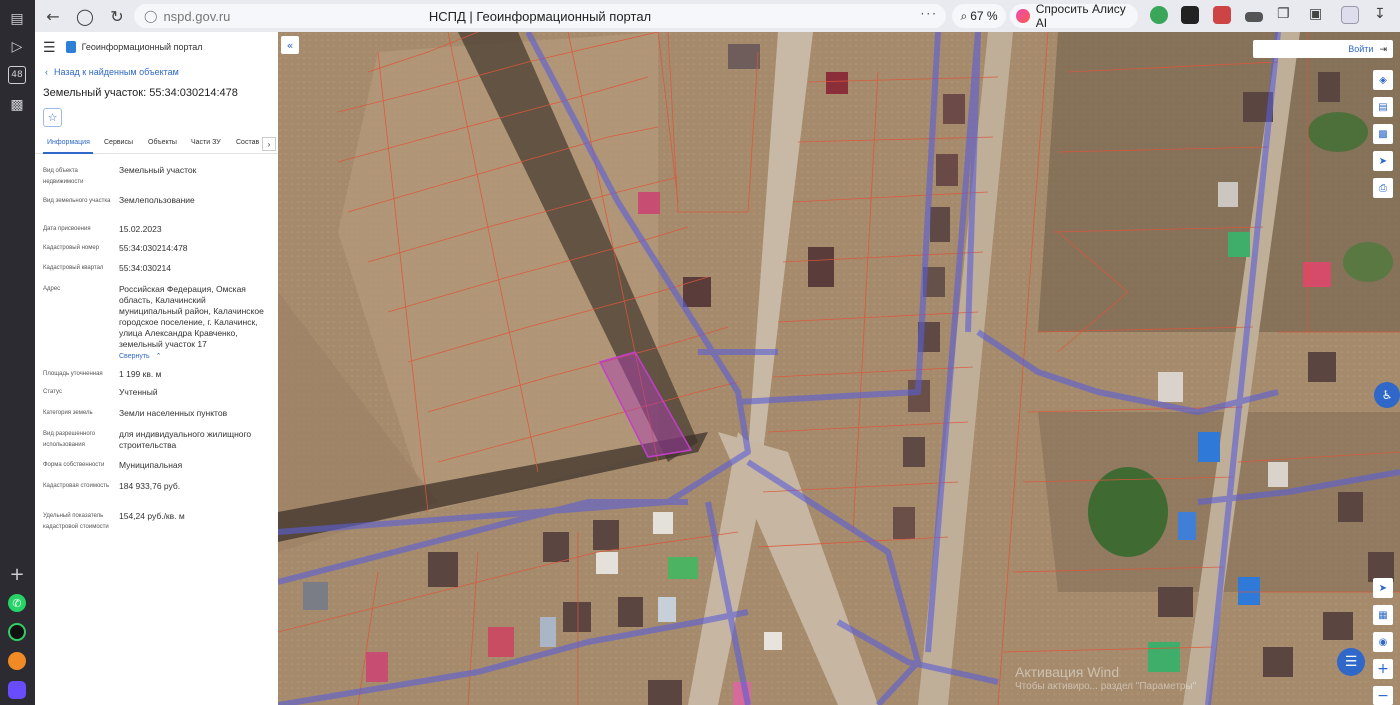 The height and width of the screenshot is (705, 1400). Describe the element at coordinates (1318, 15) in the screenshot. I see `collections-icon: ▣` at that location.